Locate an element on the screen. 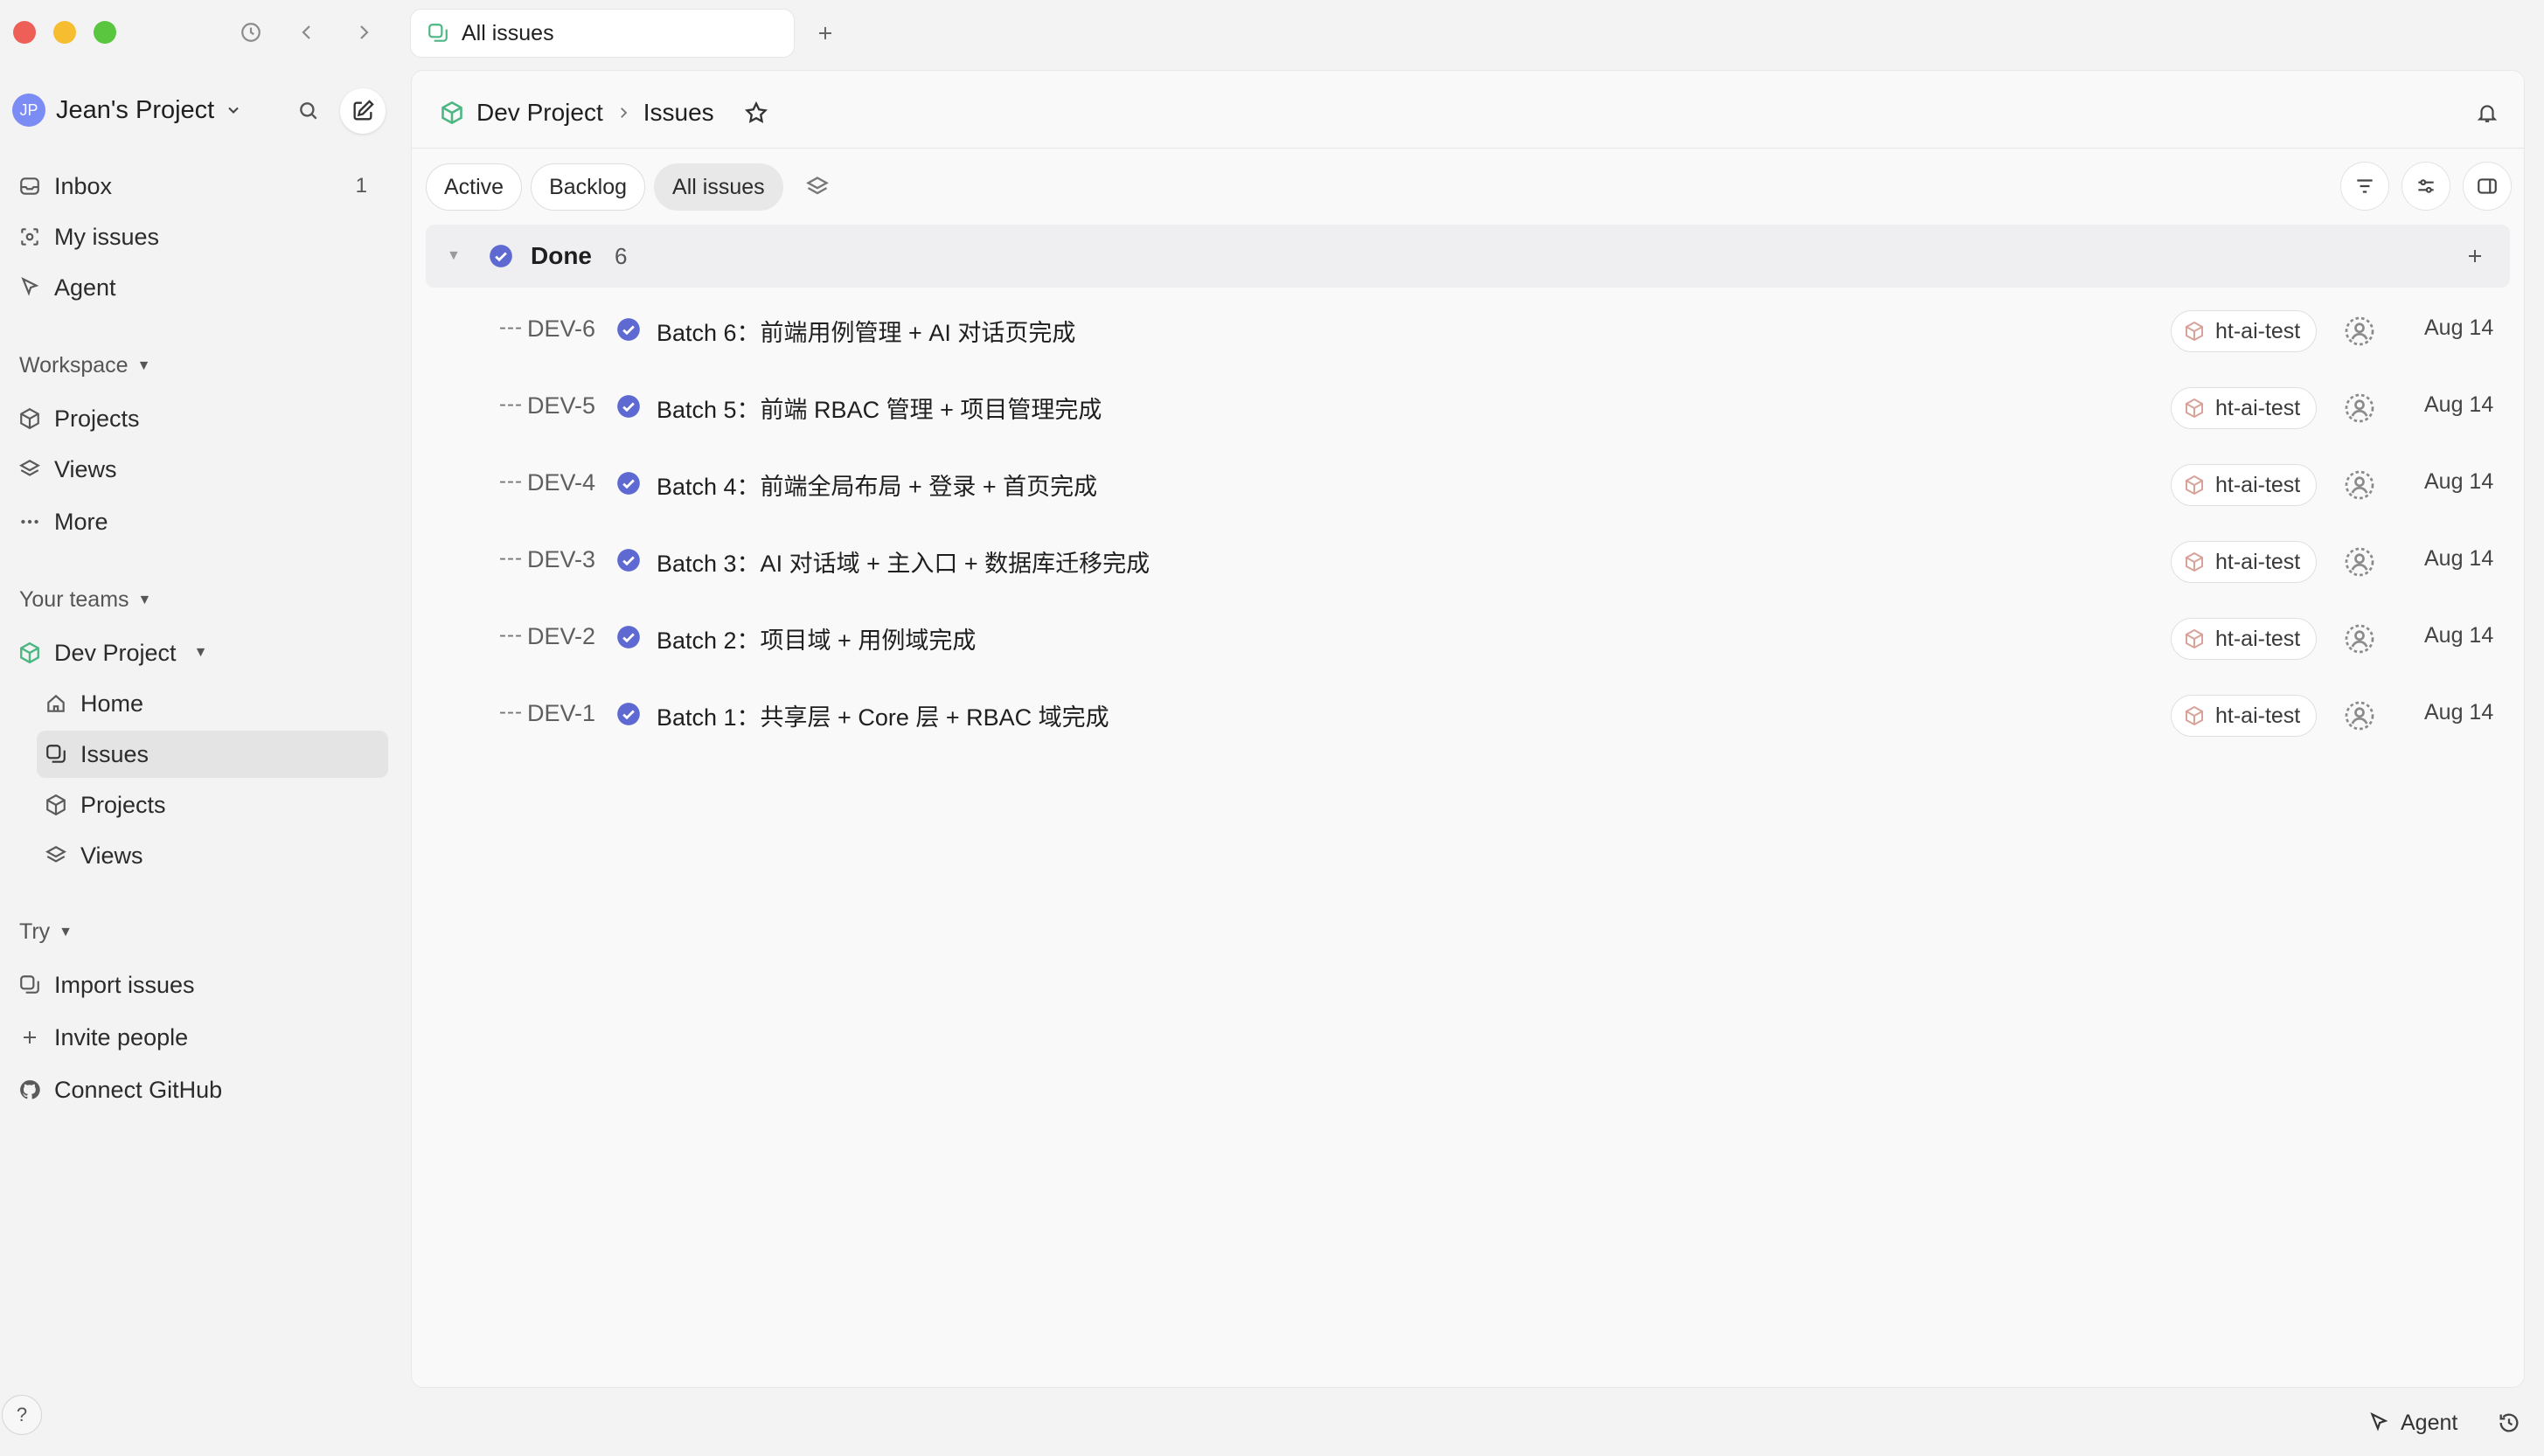 This screenshot has width=2544, height=1456. sidebar-item-team-views: Views is located at coordinates (212, 855).